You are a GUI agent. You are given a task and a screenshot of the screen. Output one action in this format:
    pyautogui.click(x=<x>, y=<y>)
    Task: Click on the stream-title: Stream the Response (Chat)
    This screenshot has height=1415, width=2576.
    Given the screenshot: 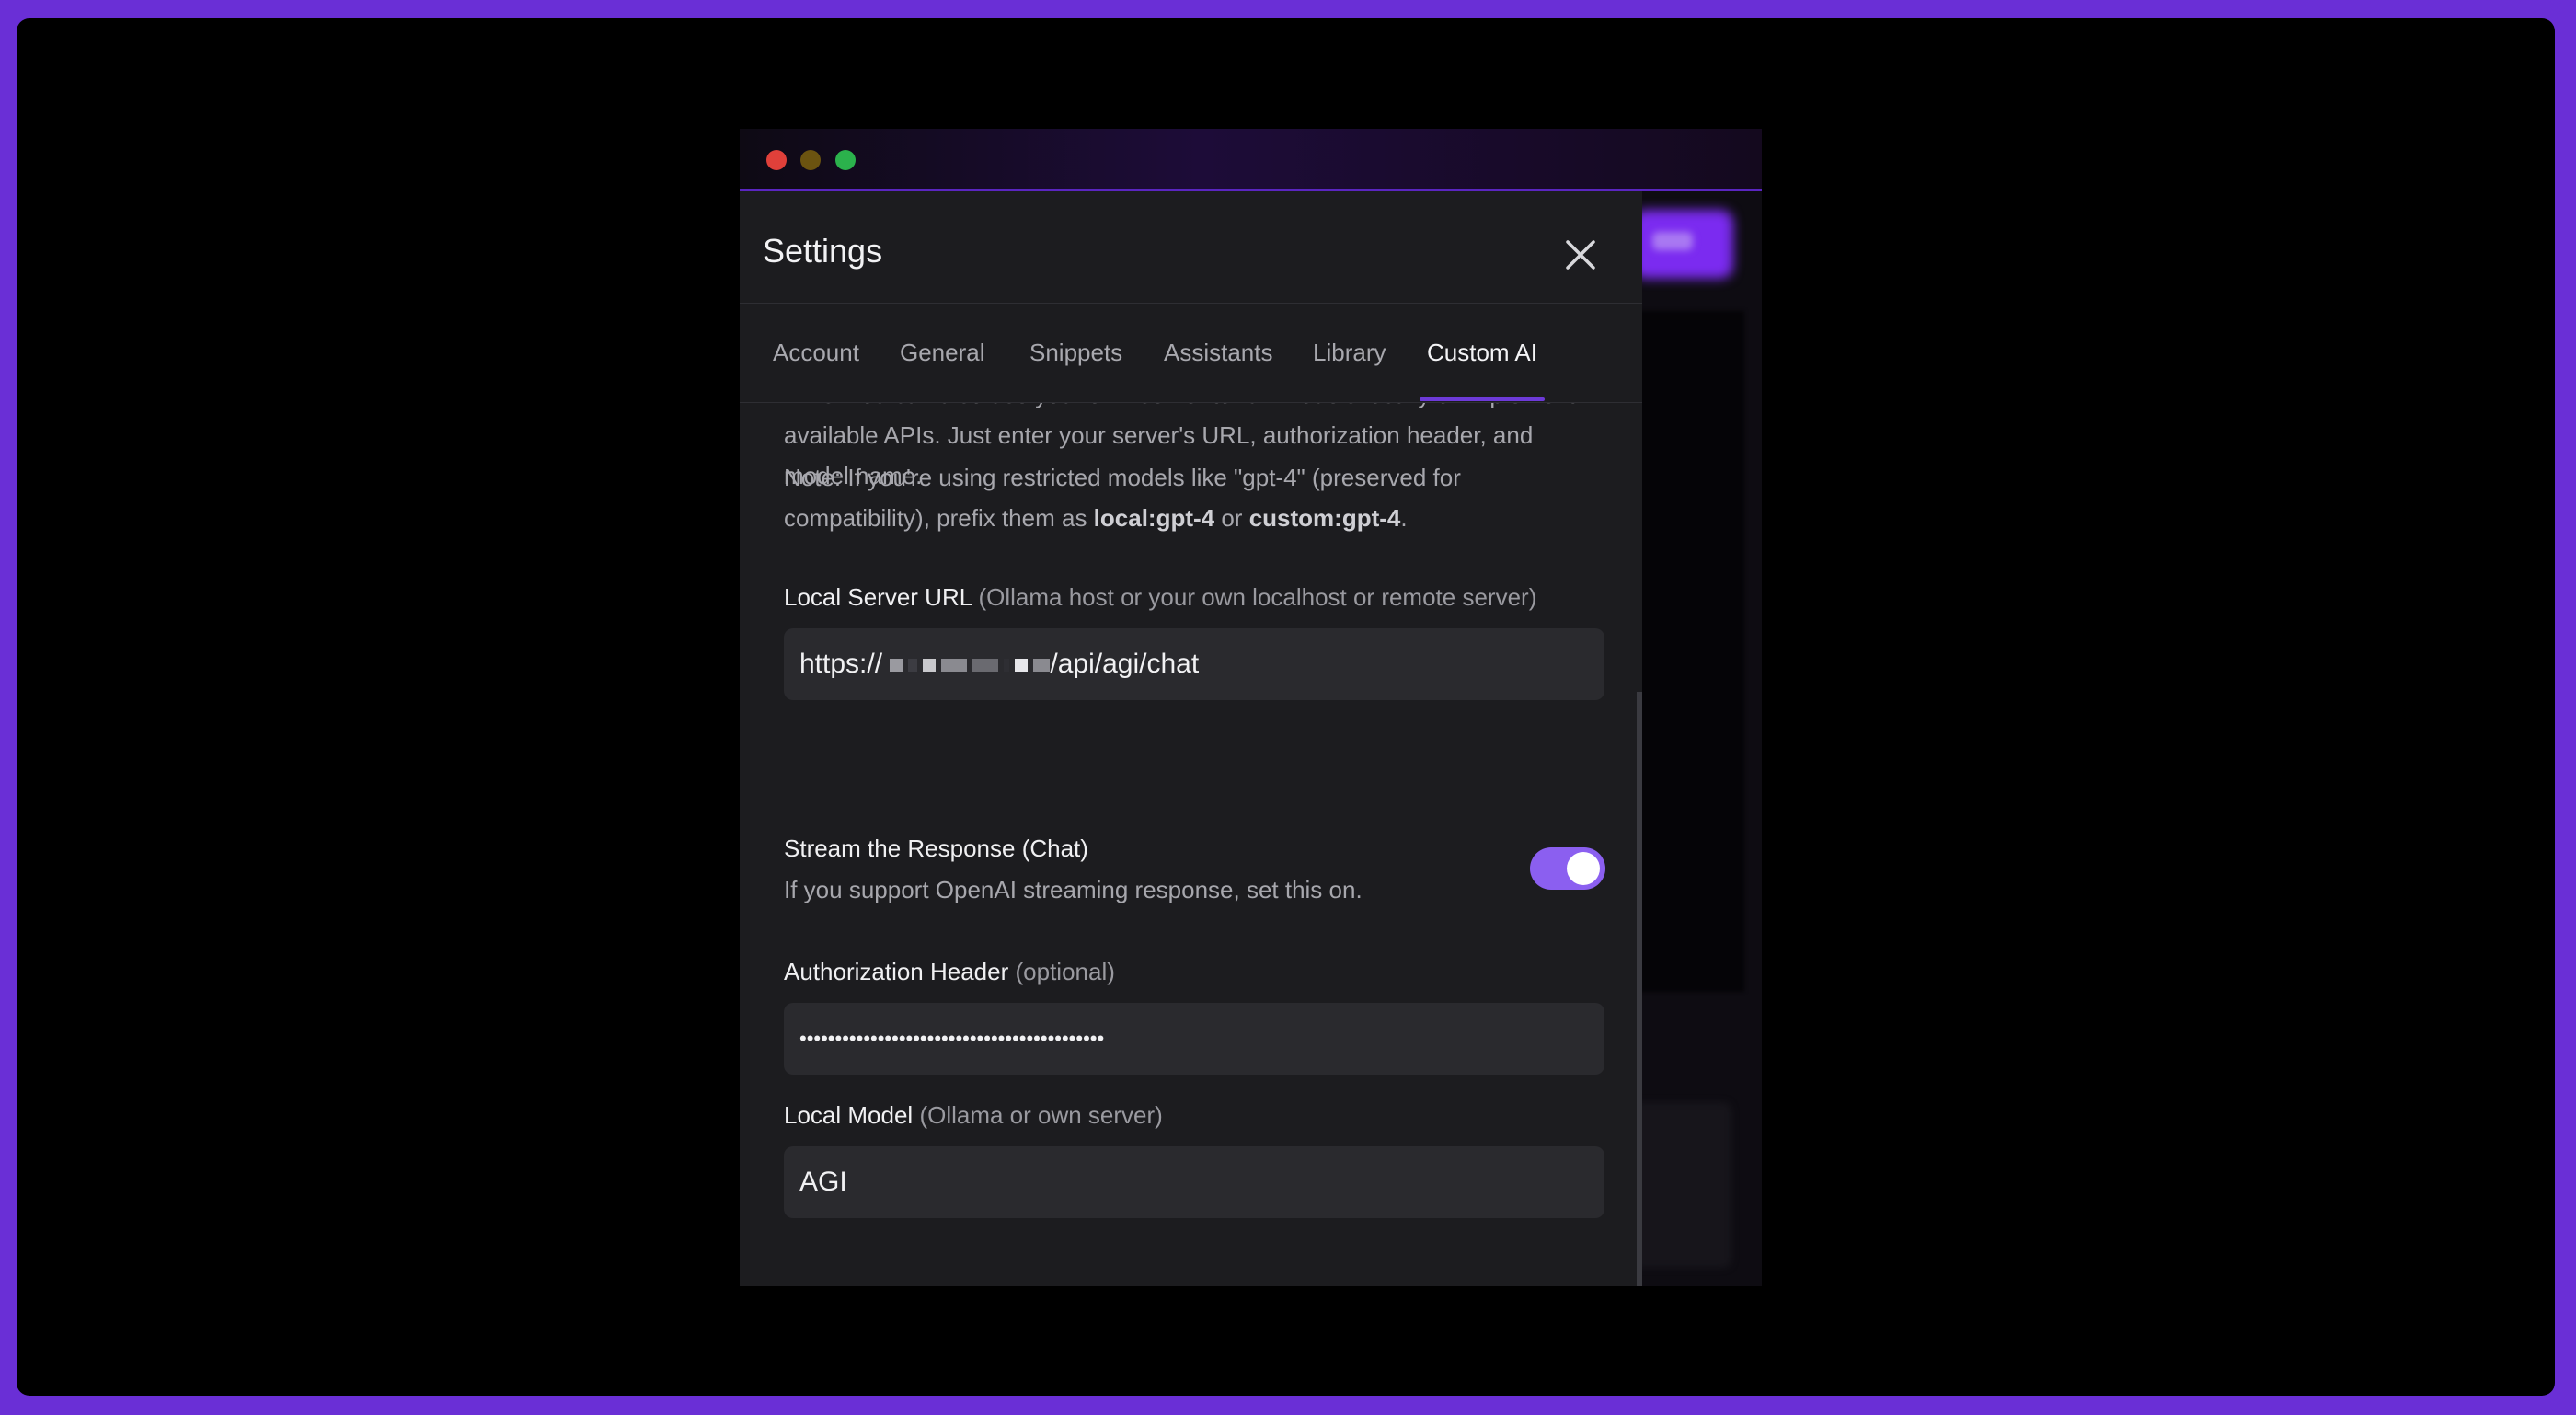 What is the action you would take?
    pyautogui.click(x=936, y=848)
    